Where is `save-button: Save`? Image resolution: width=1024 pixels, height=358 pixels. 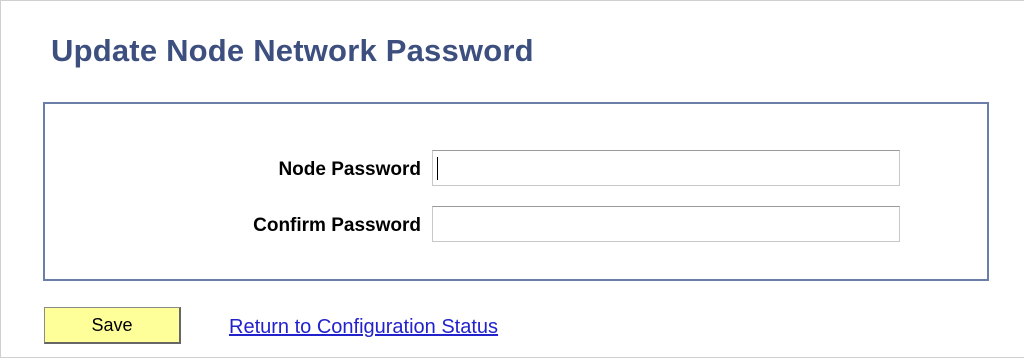 save-button: Save is located at coordinates (112, 325).